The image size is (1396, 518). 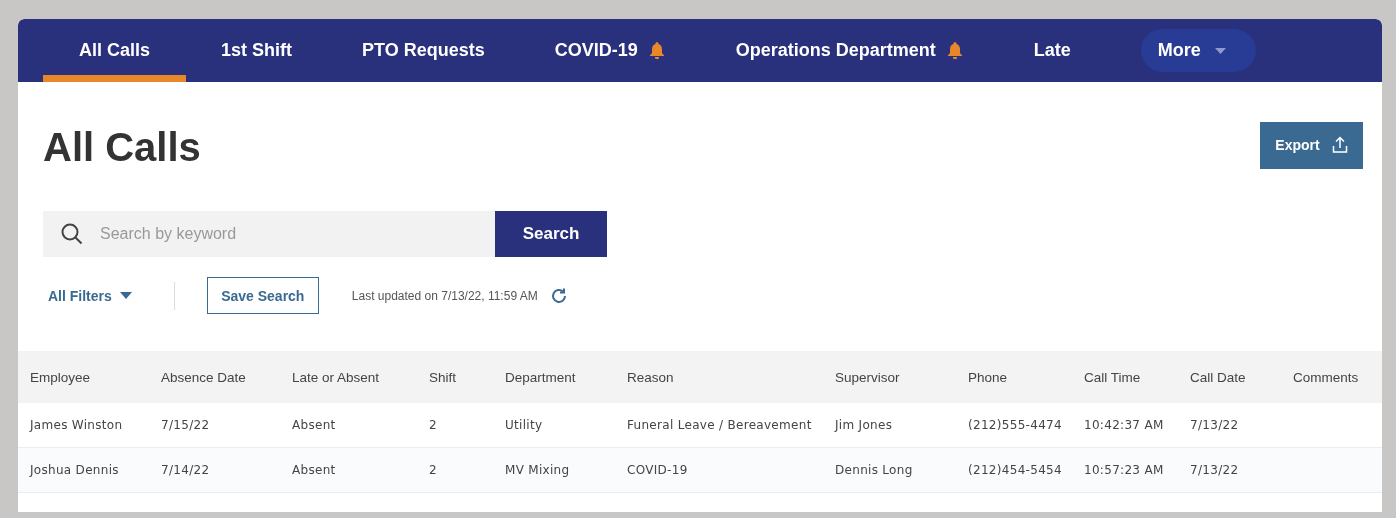 What do you see at coordinates (444, 295) in the screenshot?
I see `last-updated-text: Last updated on 7/13/22, 11:59 AM` at bounding box center [444, 295].